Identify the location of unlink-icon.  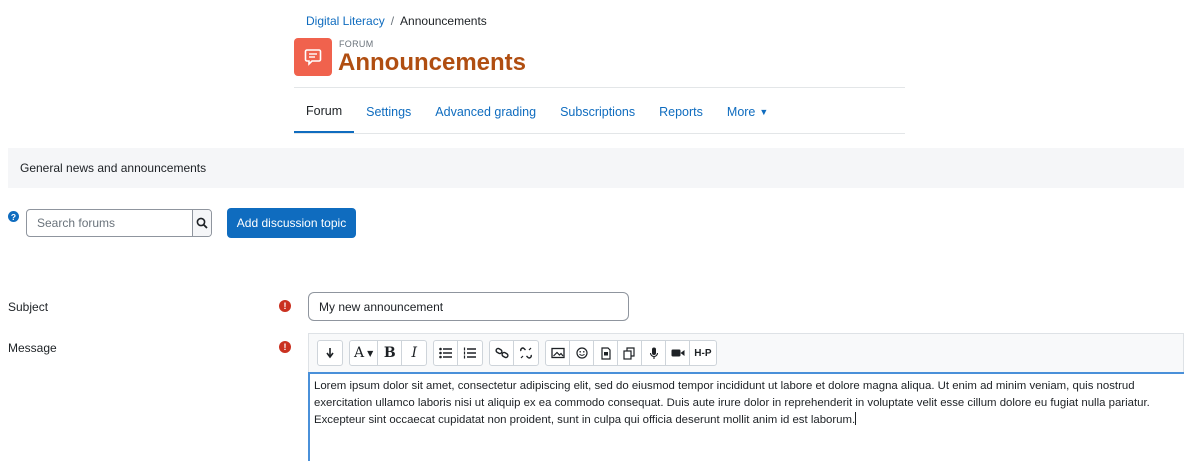
(526, 353).